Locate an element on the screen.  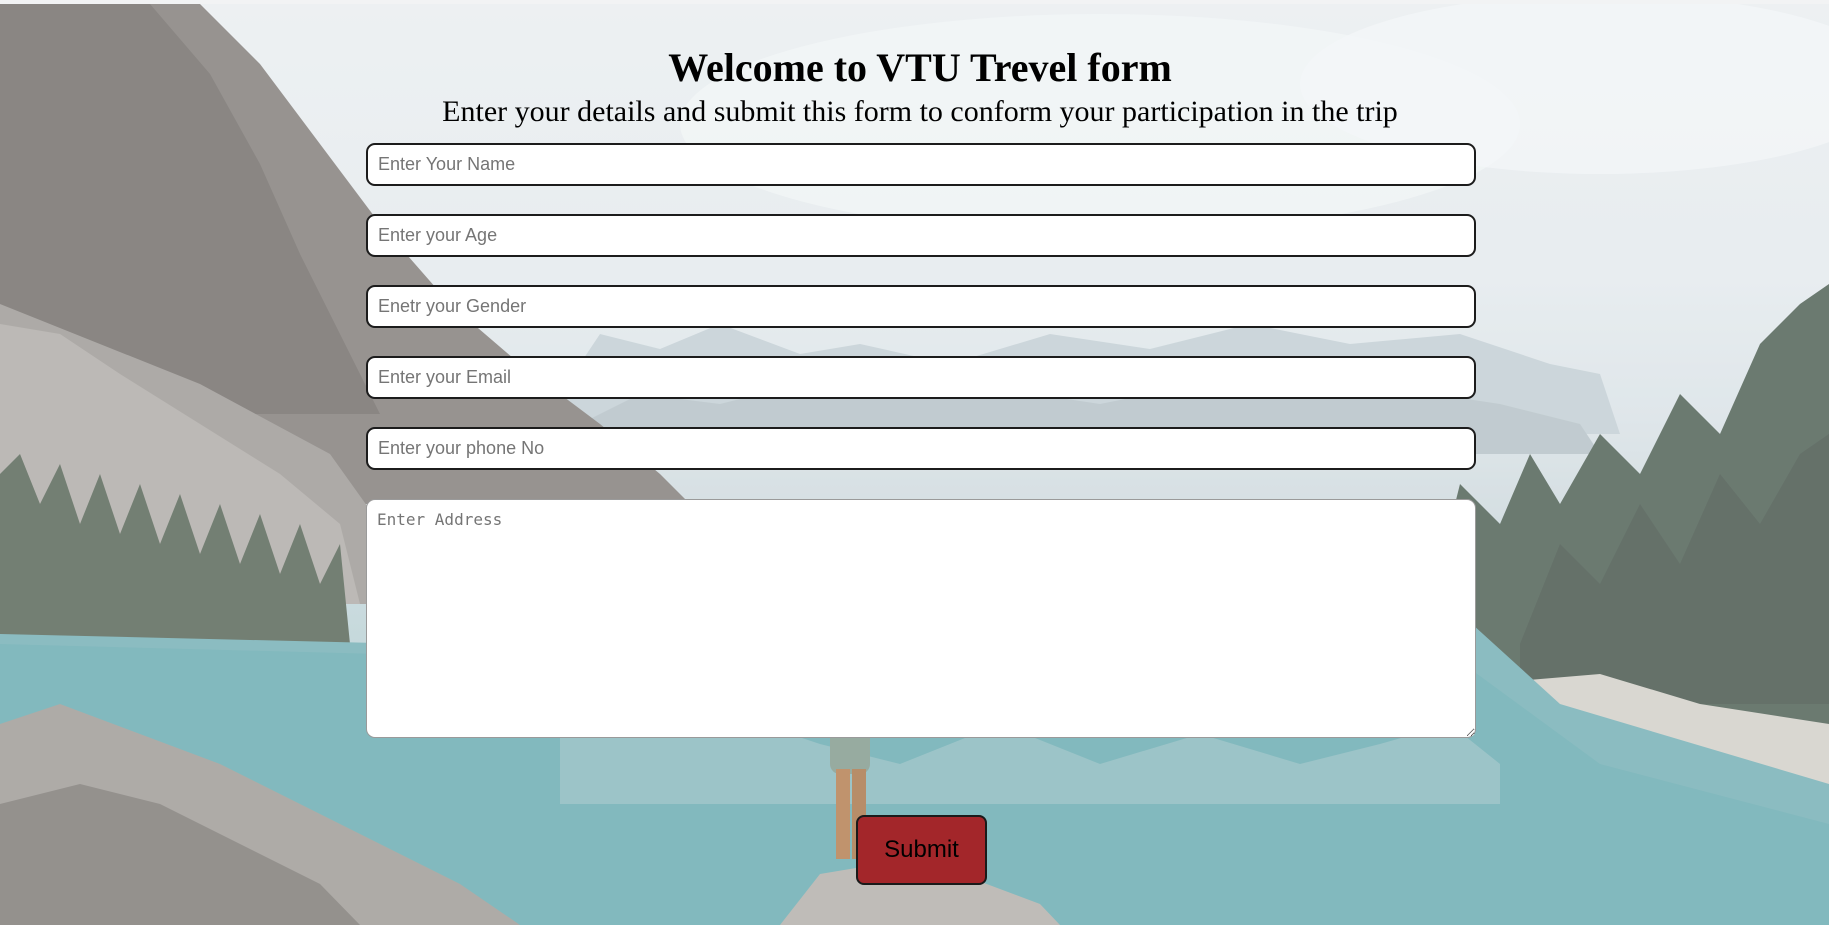
phone-input is located at coordinates (921, 448).